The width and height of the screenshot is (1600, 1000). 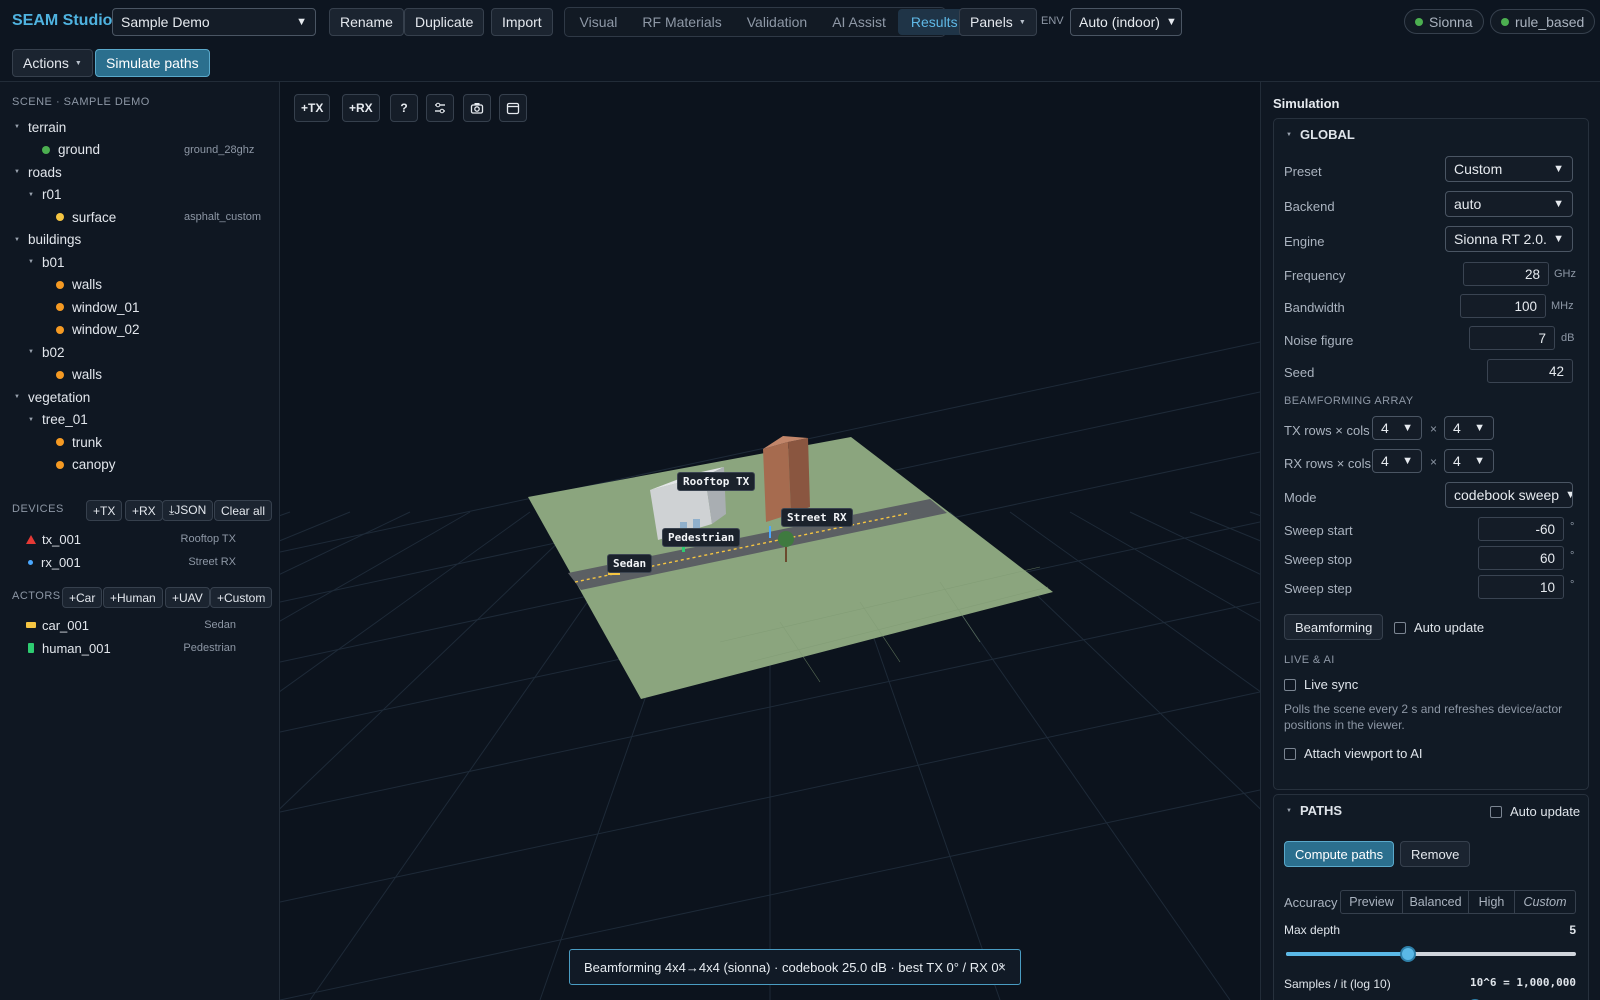 What do you see at coordinates (131, 625) in the screenshot?
I see `actor-row-car: car_001 Sedan` at bounding box center [131, 625].